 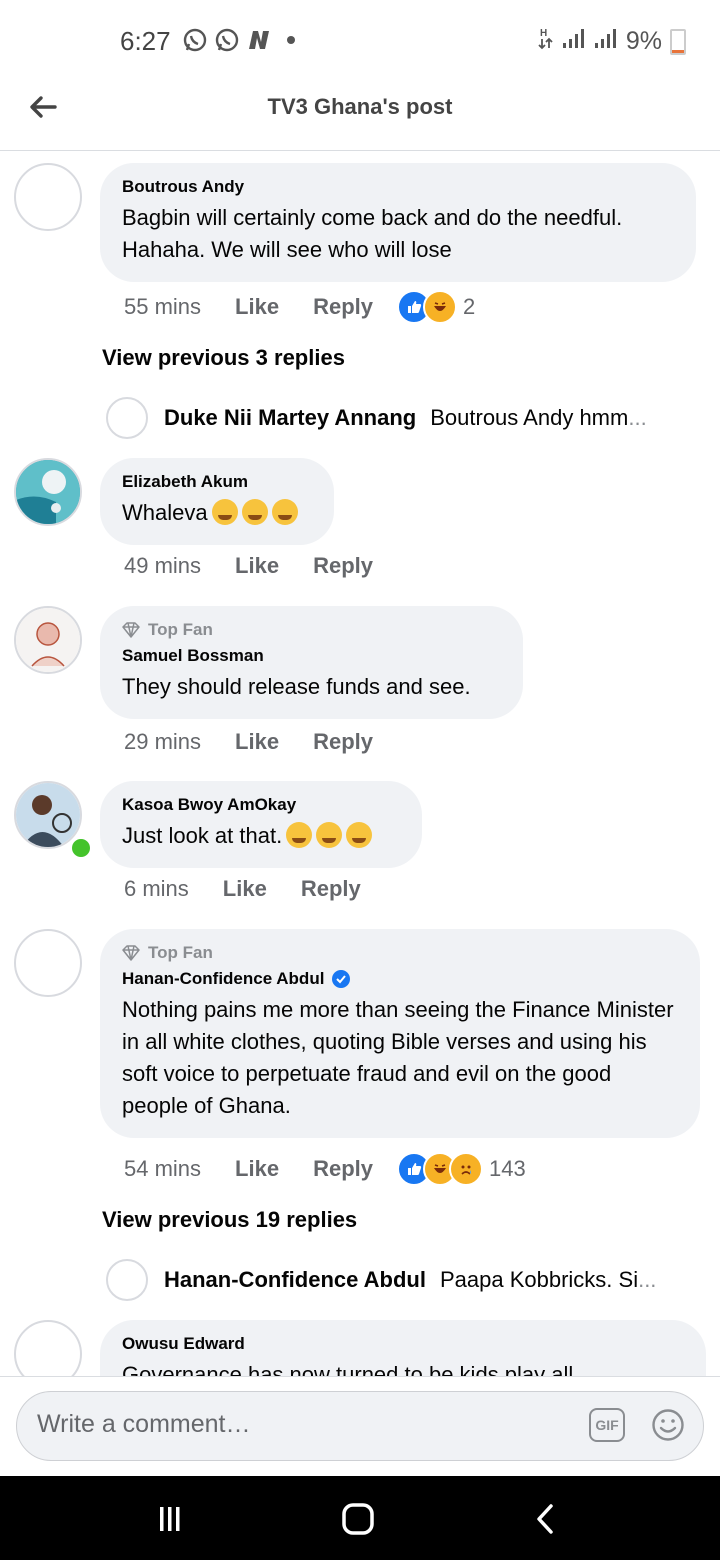 What do you see at coordinates (643, 41) in the screenshot?
I see `battery-percent: 9%` at bounding box center [643, 41].